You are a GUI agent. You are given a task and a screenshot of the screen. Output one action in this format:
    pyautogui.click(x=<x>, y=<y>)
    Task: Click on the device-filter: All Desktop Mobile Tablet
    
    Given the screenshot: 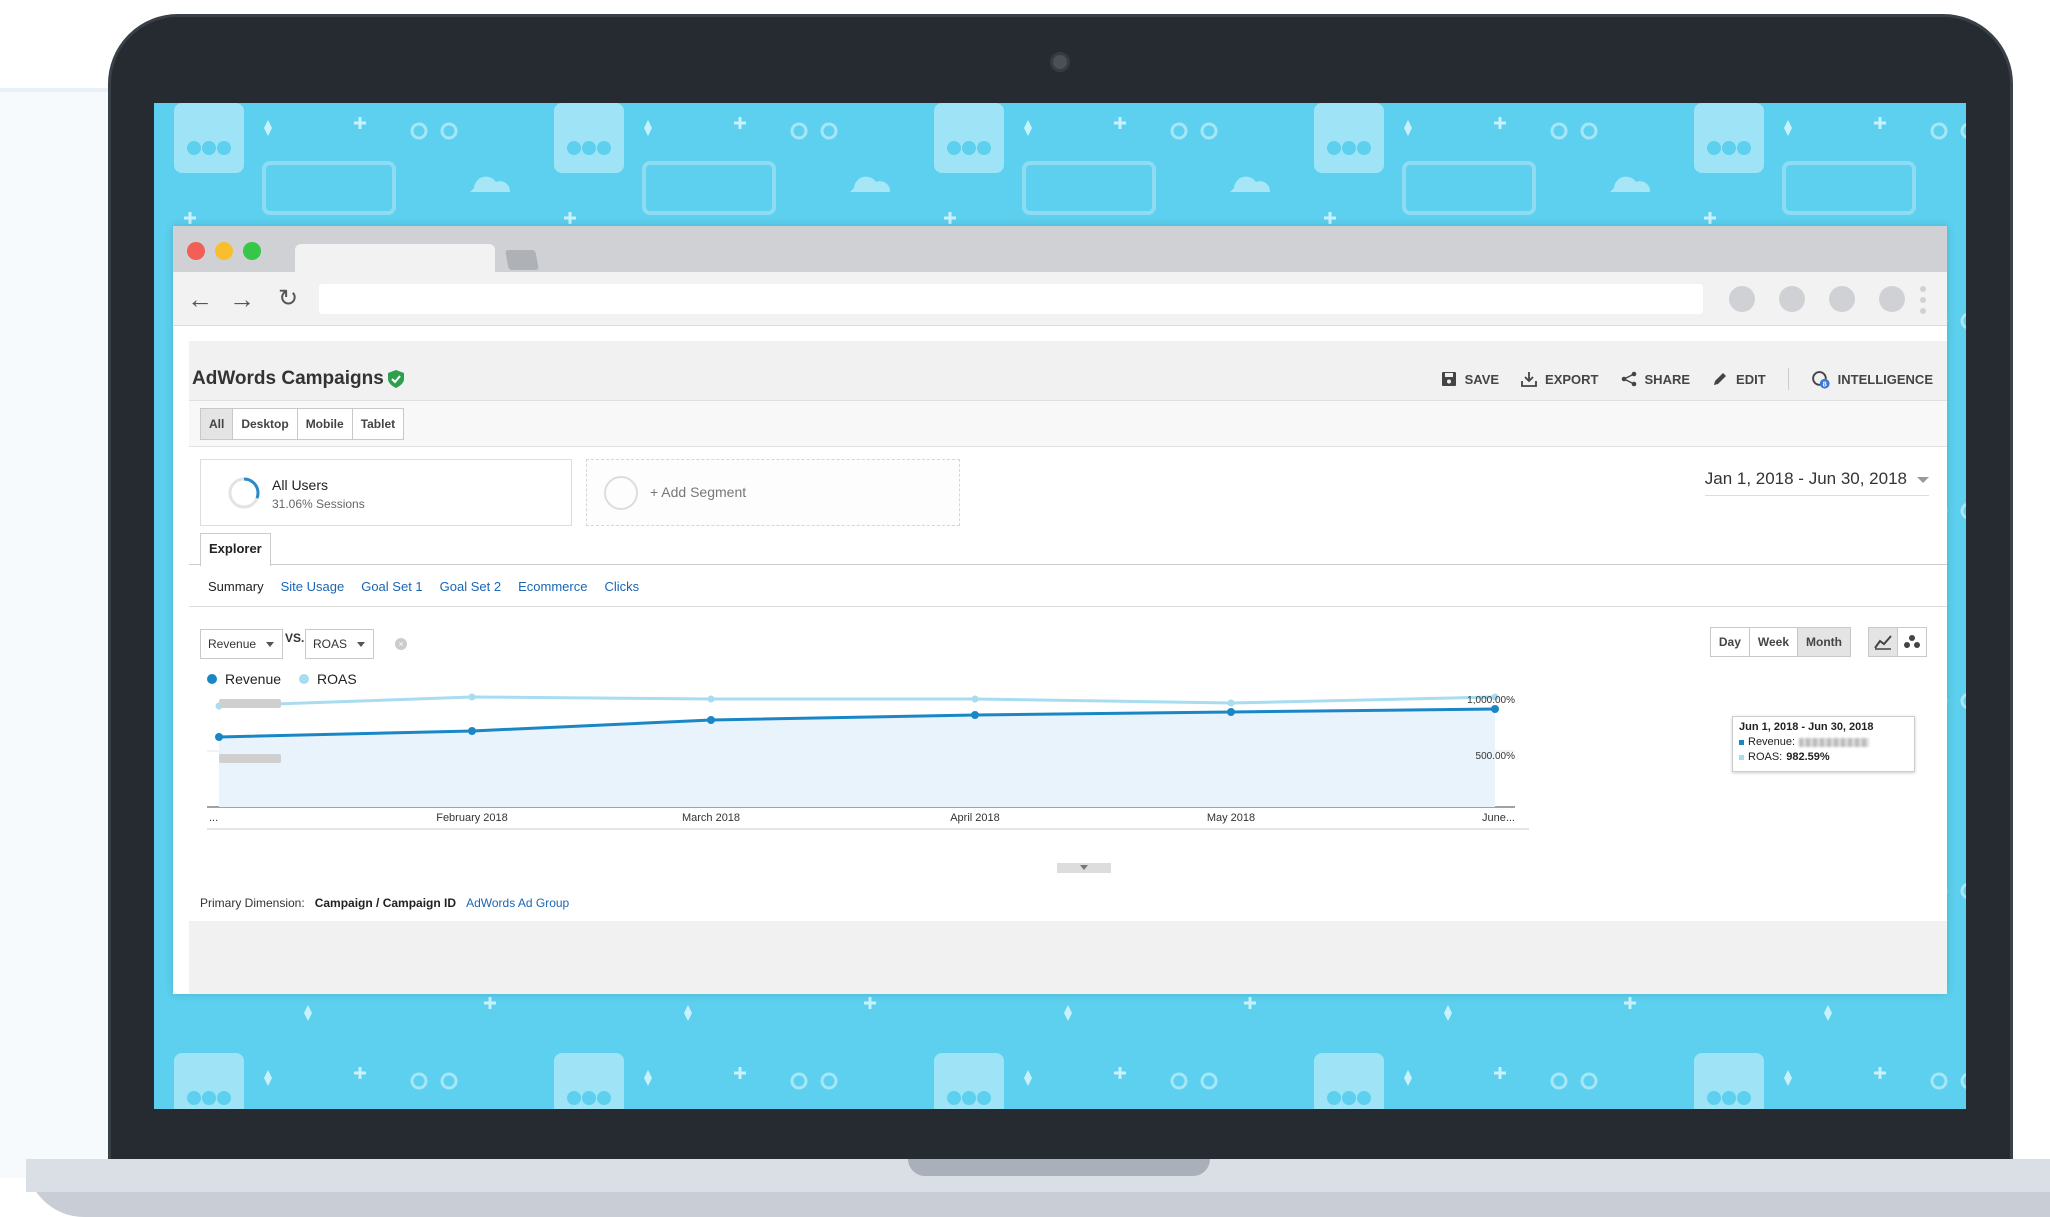 What is the action you would take?
    pyautogui.click(x=302, y=424)
    